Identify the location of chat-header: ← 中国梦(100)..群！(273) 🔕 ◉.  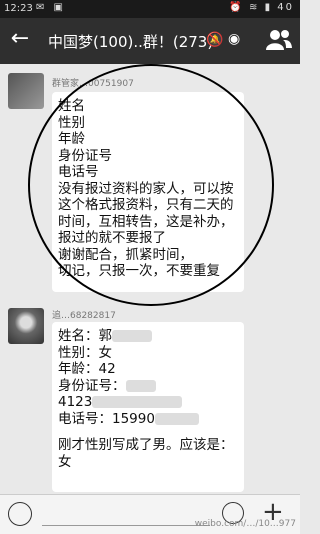
(150, 41).